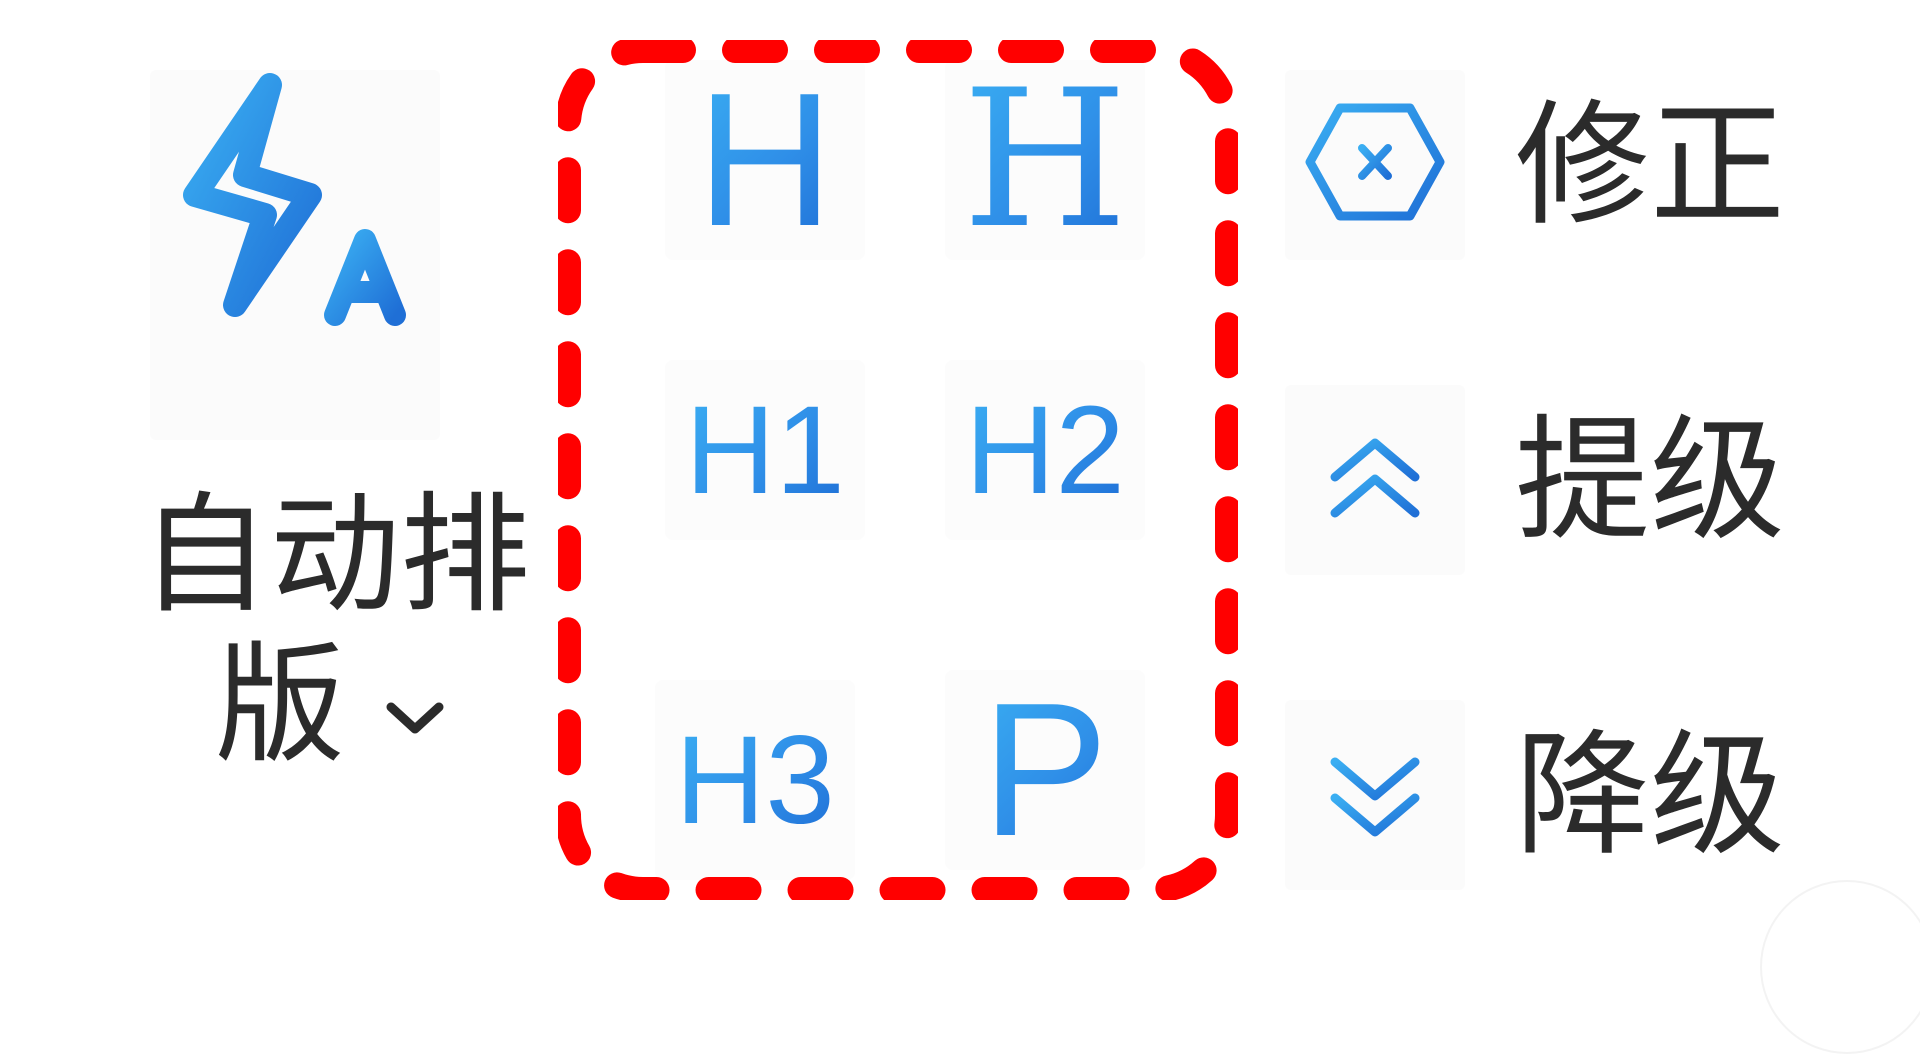 This screenshot has height=1054, width=1920. Describe the element at coordinates (1375, 480) in the screenshot. I see `double-chevron-up-icon` at that location.